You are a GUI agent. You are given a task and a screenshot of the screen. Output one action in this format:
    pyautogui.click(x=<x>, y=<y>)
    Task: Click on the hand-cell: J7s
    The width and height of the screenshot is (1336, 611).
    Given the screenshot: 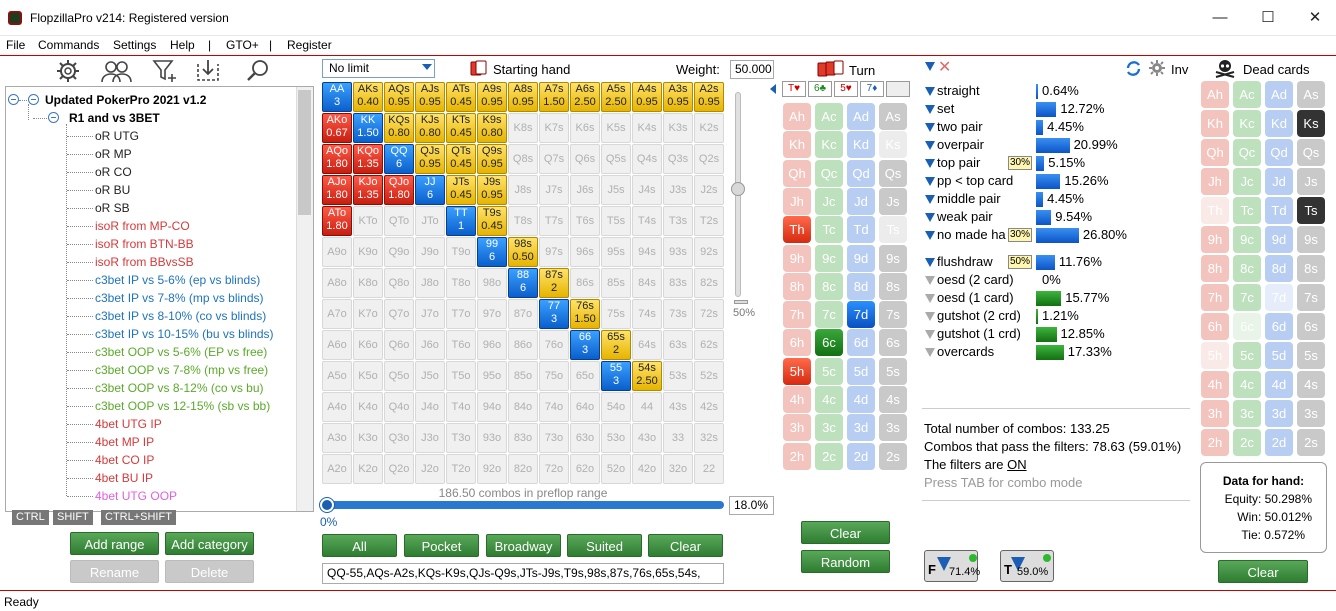 What is the action you would take?
    pyautogui.click(x=554, y=190)
    